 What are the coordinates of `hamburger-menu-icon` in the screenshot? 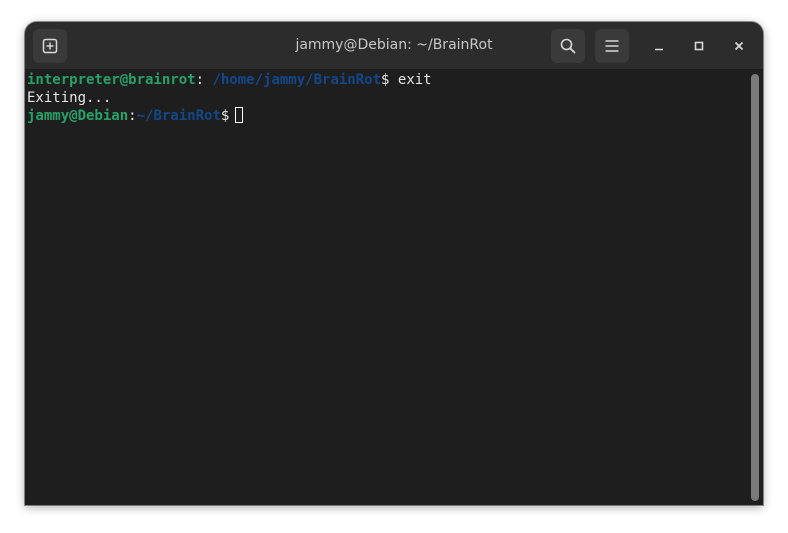 It's located at (612, 46).